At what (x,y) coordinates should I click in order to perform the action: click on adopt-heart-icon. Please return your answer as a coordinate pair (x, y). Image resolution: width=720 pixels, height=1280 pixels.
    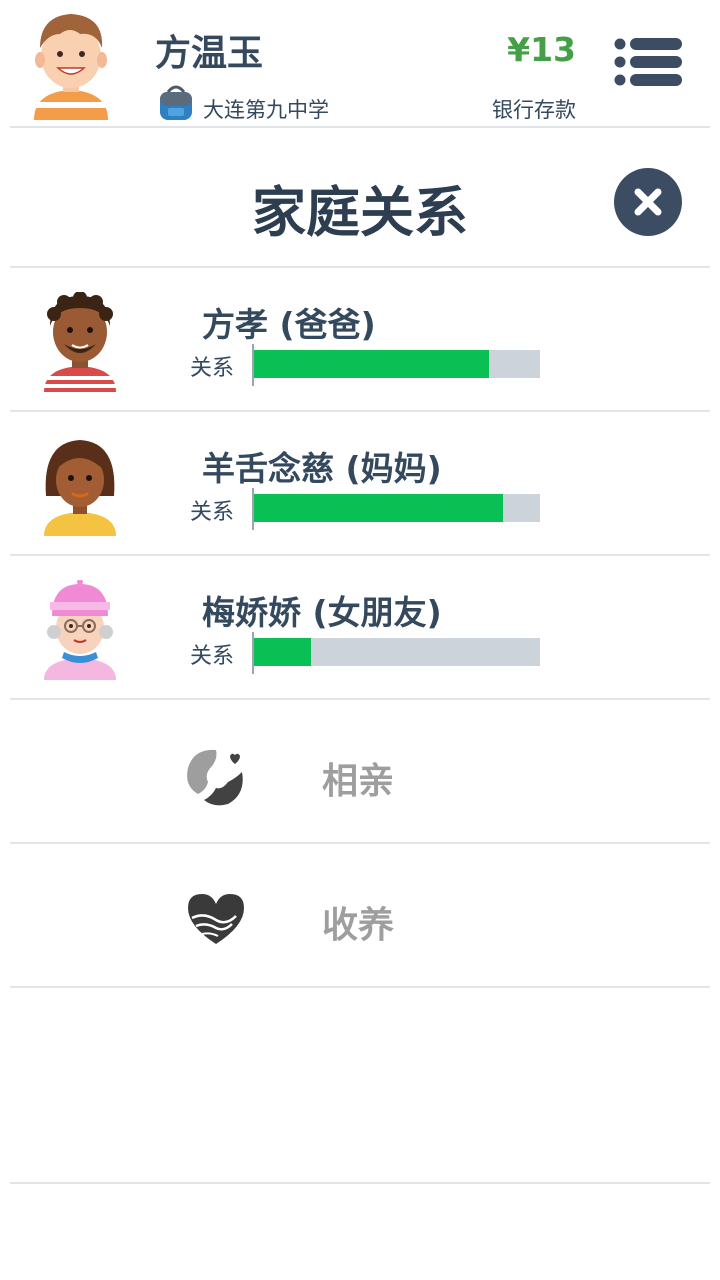
    Looking at the image, I should click on (216, 920).